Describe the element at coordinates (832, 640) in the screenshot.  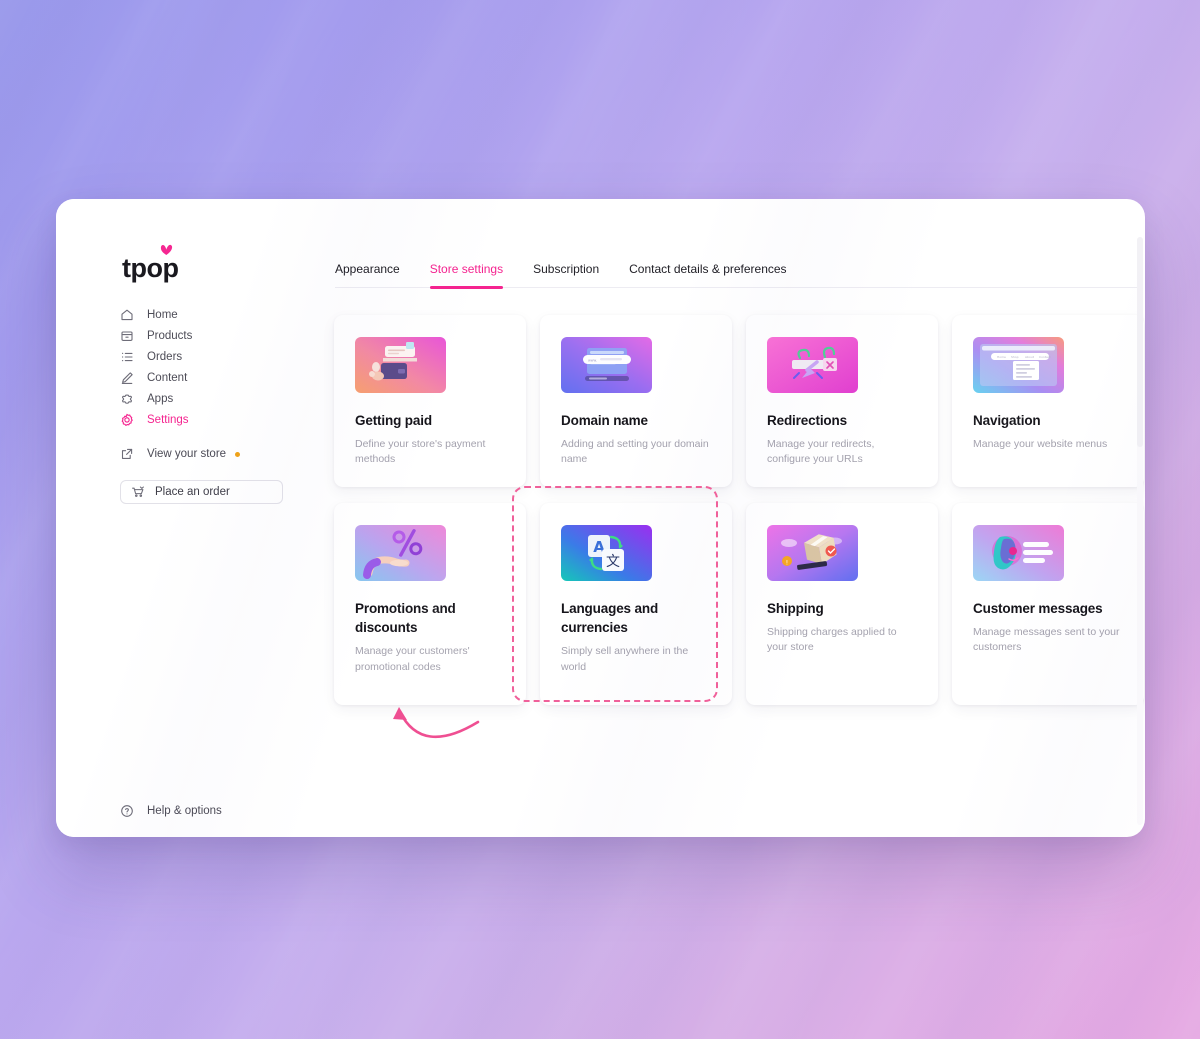
I see `card-description: Shipping charges applied to your store` at that location.